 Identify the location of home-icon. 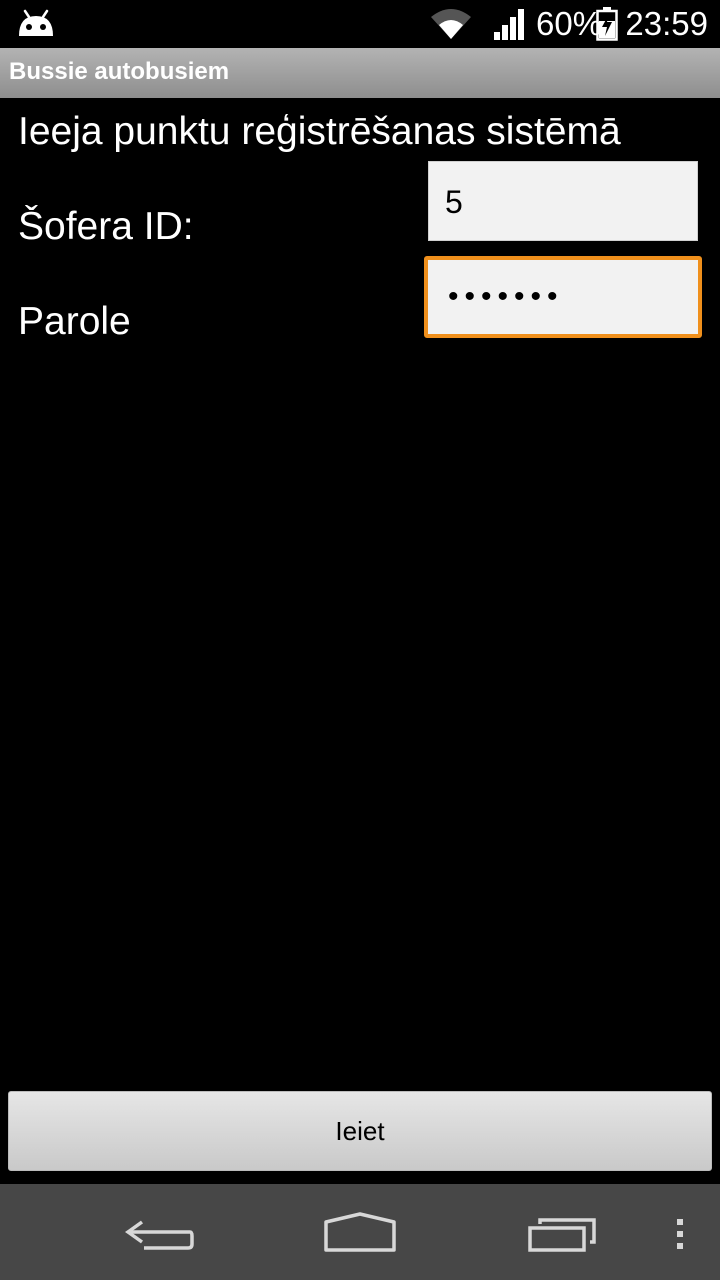
(360, 1232).